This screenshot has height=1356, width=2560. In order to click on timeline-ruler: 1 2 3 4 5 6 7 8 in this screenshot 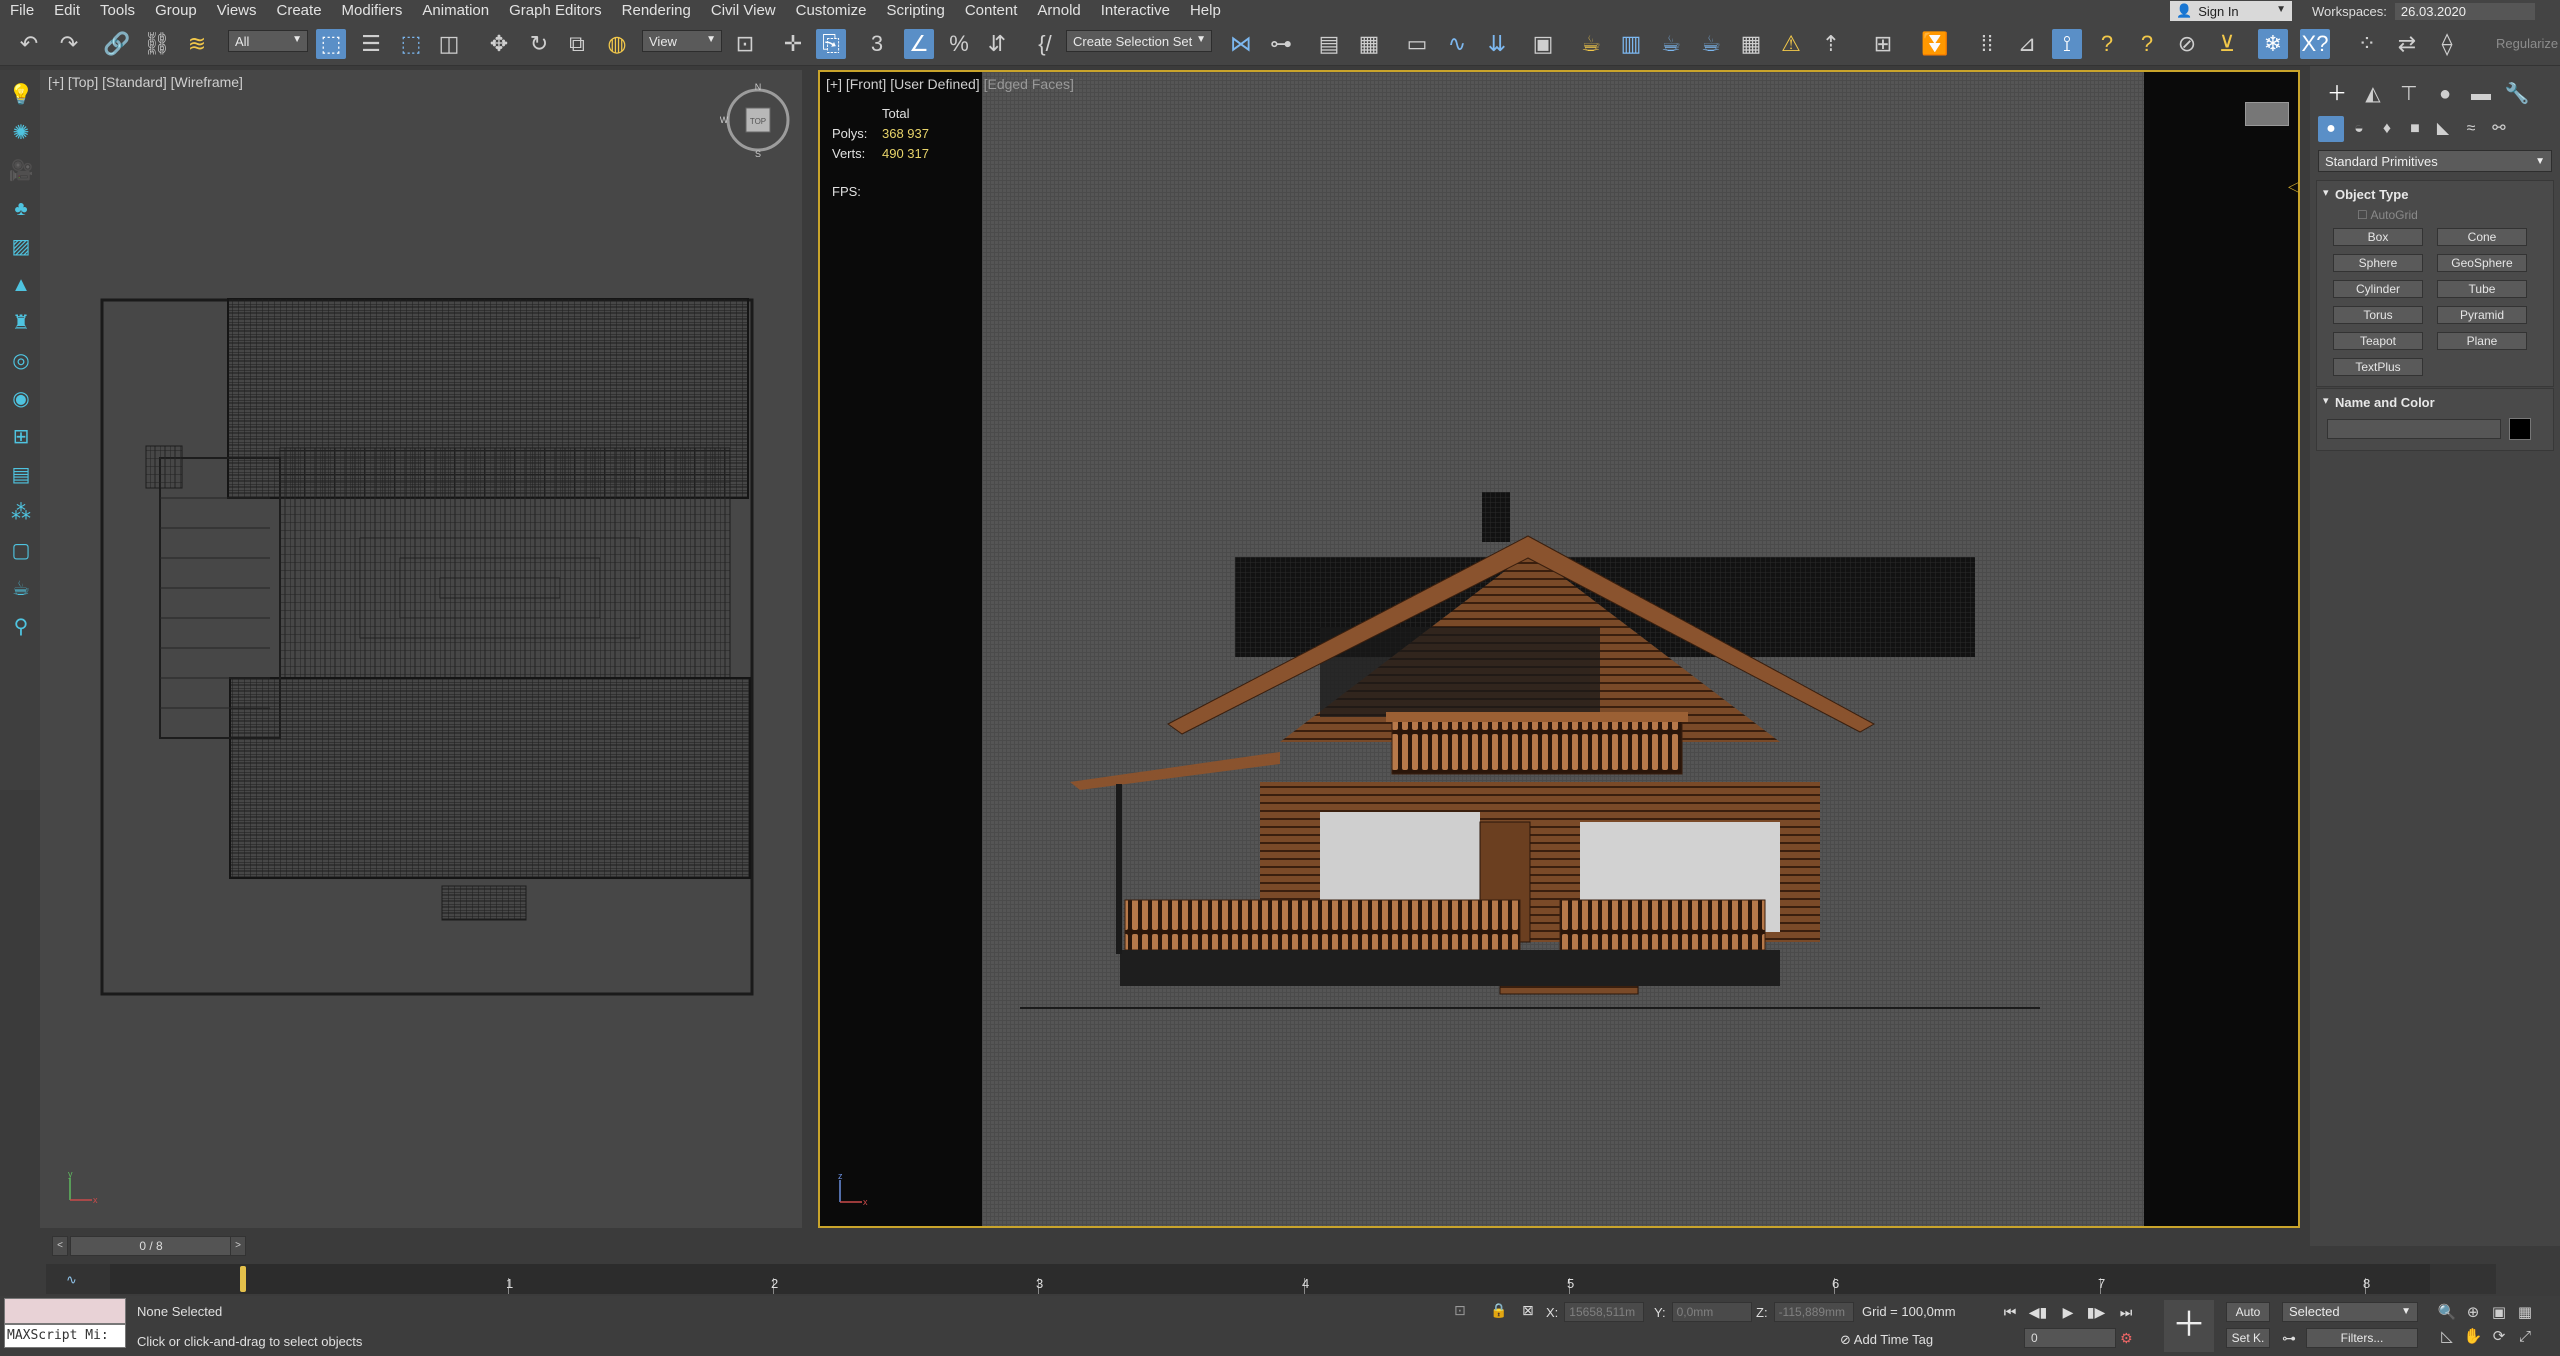, I will do `click(1270, 1279)`.